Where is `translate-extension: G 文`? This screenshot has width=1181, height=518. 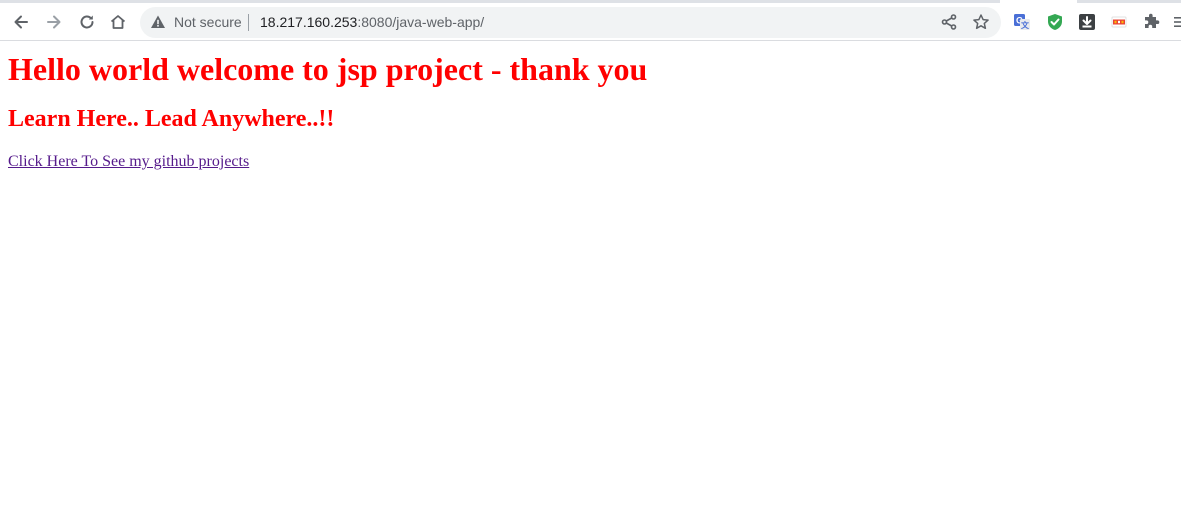 translate-extension: G 文 is located at coordinates (1022, 22).